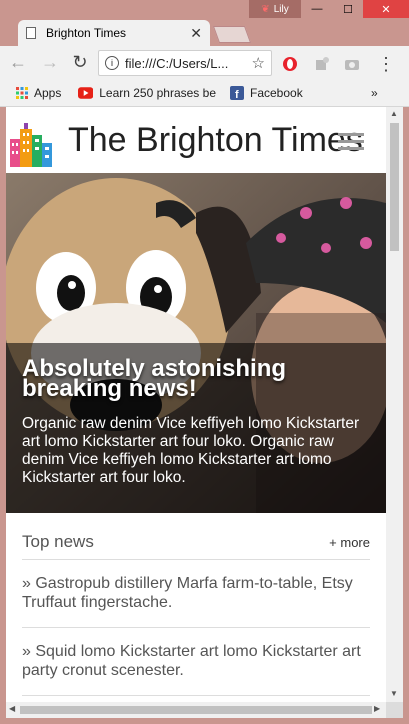 The image size is (409, 724). Describe the element at coordinates (157, 93) in the screenshot. I see `bookmark-label: Learn 250 phrases be` at that location.